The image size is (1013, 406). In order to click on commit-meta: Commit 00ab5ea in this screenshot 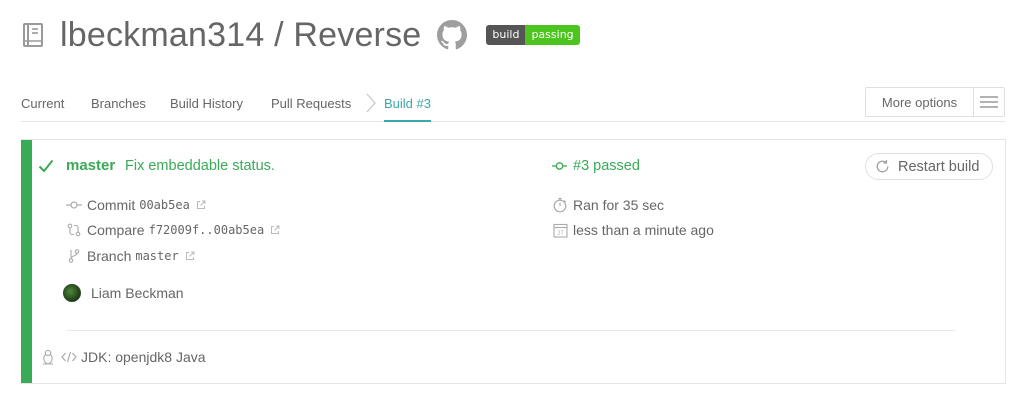, I will do `click(135, 205)`.